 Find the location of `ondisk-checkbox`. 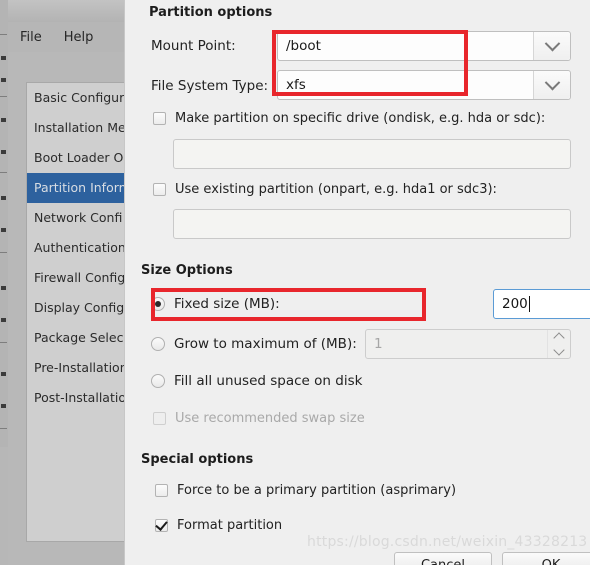

ondisk-checkbox is located at coordinates (159, 118).